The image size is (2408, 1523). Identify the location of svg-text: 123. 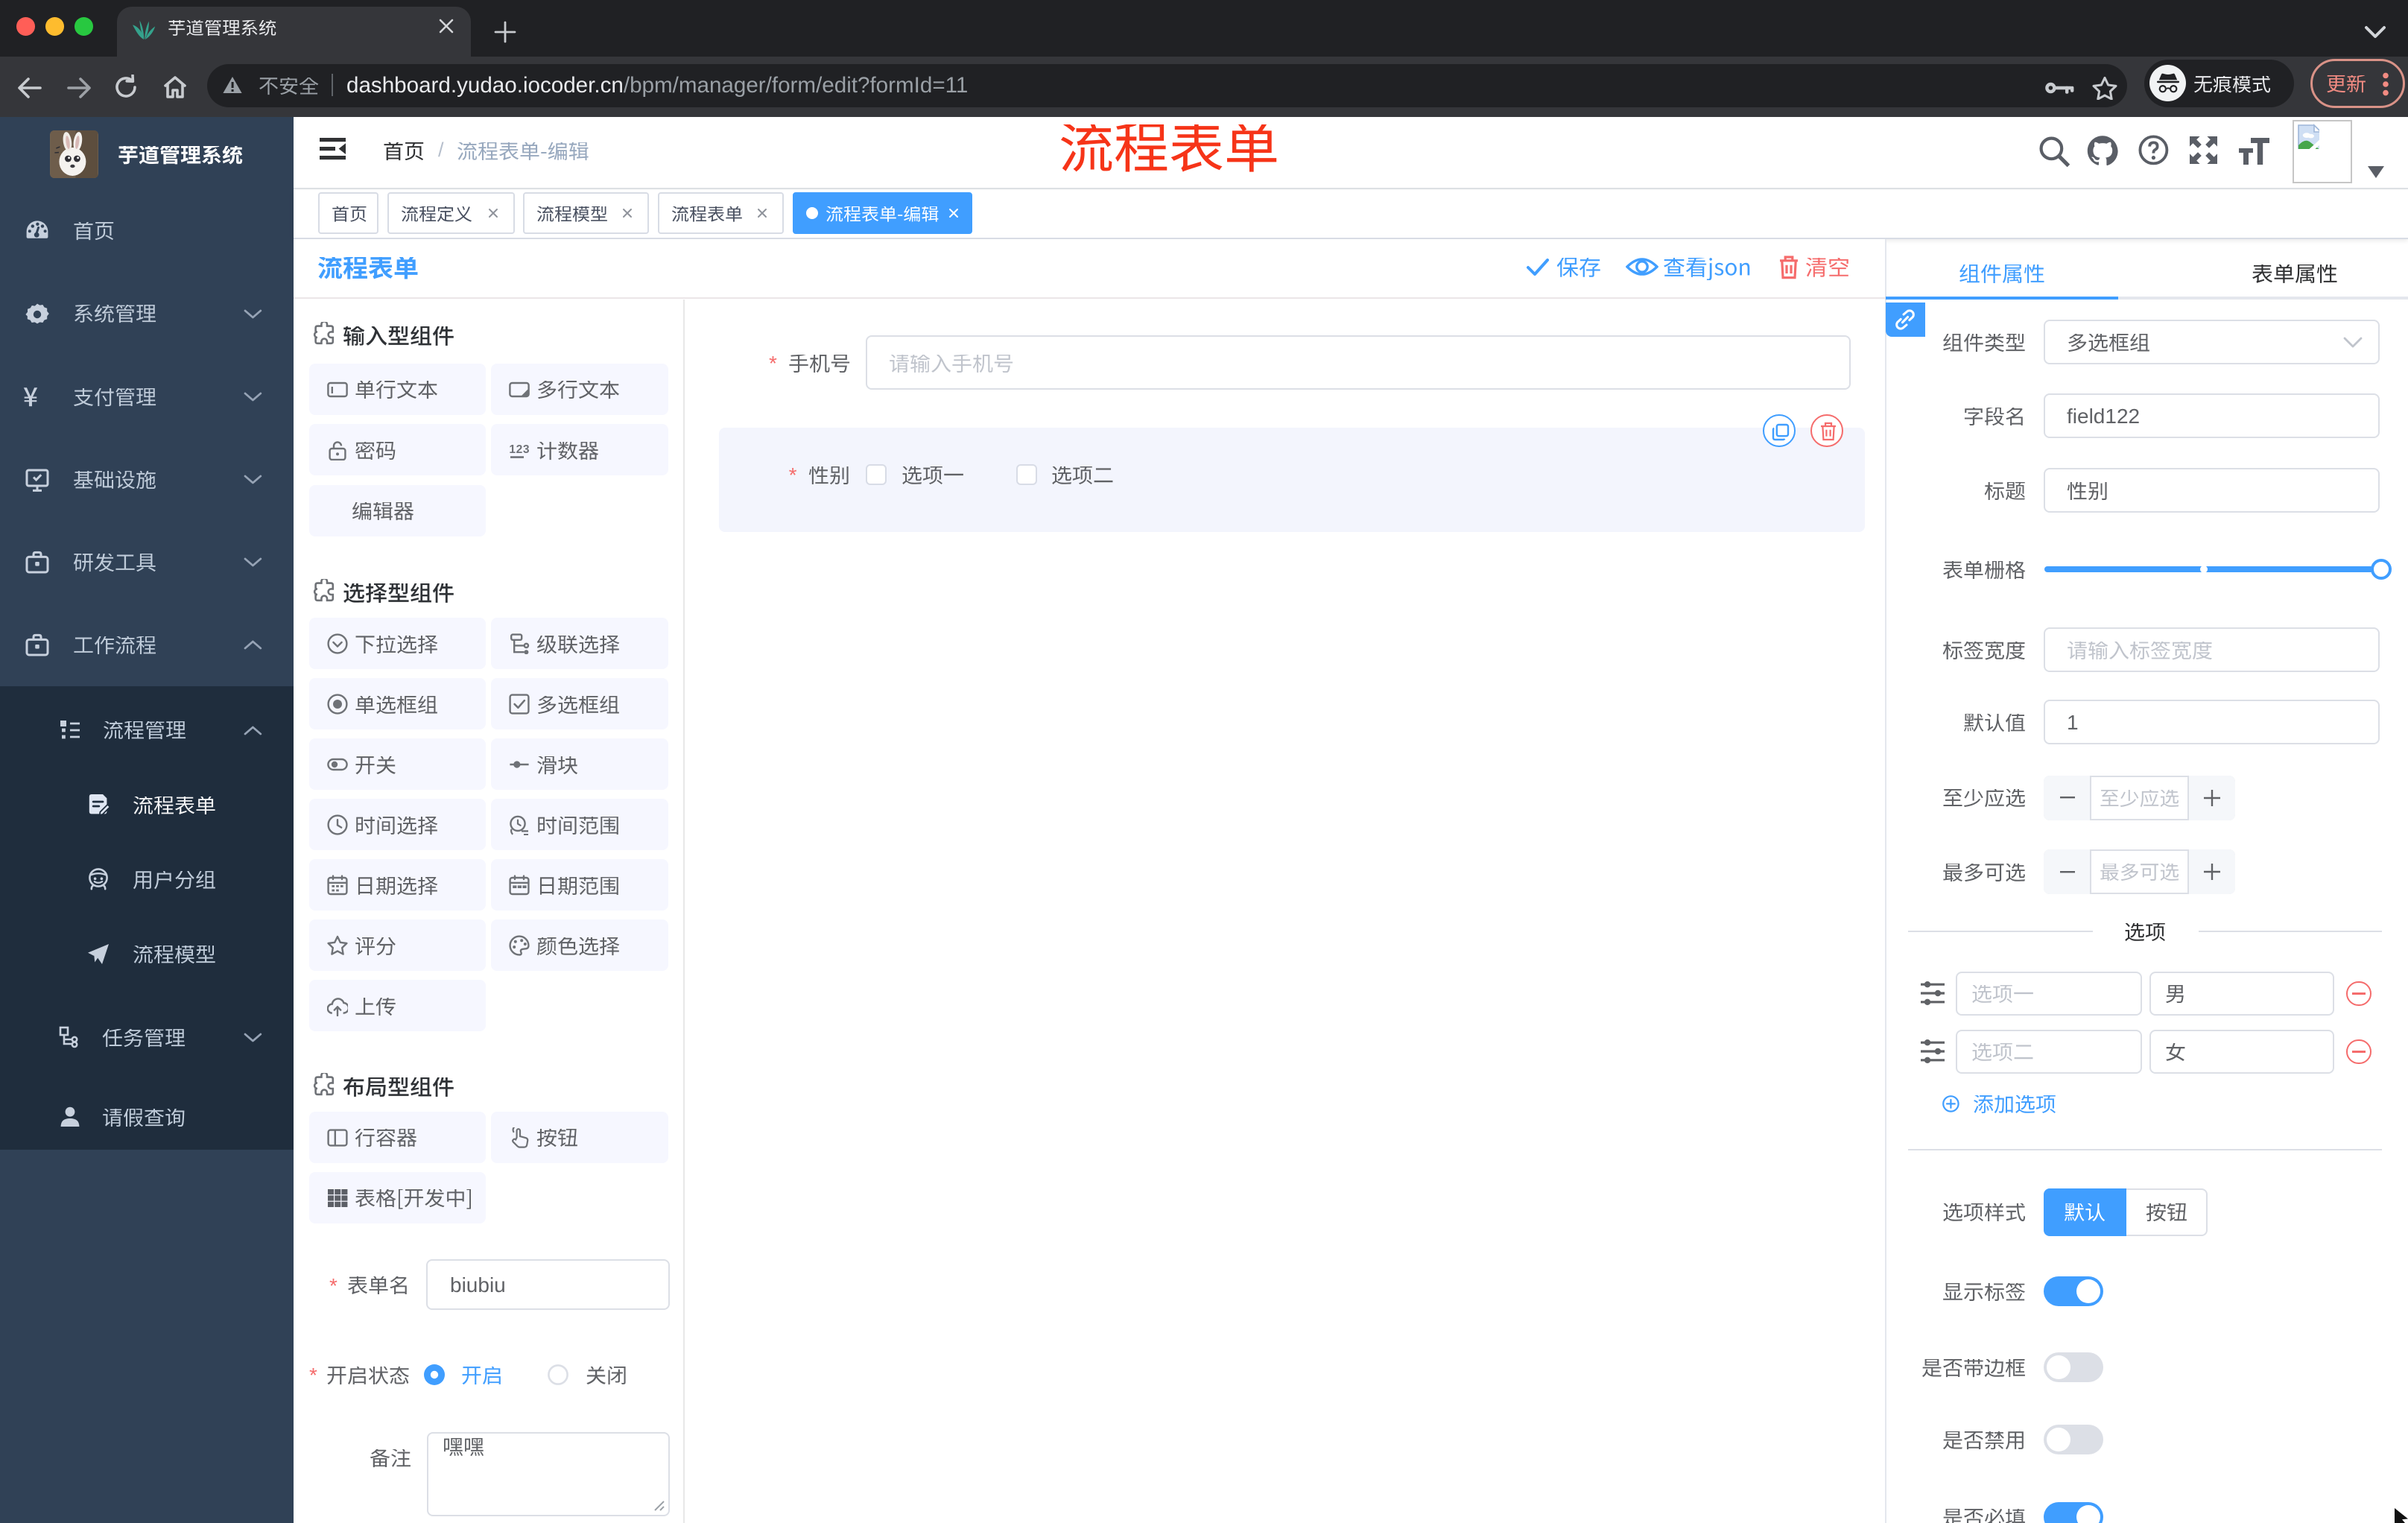
(520, 449).